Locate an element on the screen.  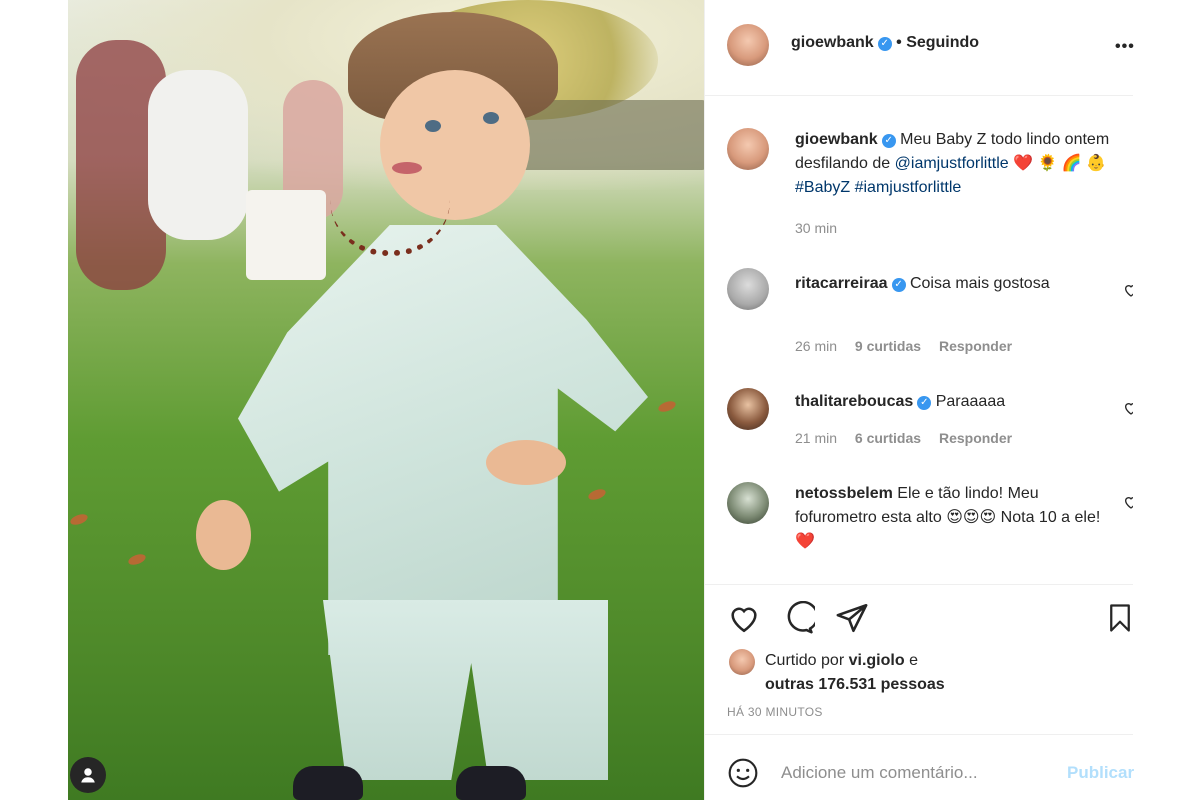
comment-body: Paraaaaa is located at coordinates (970, 401).